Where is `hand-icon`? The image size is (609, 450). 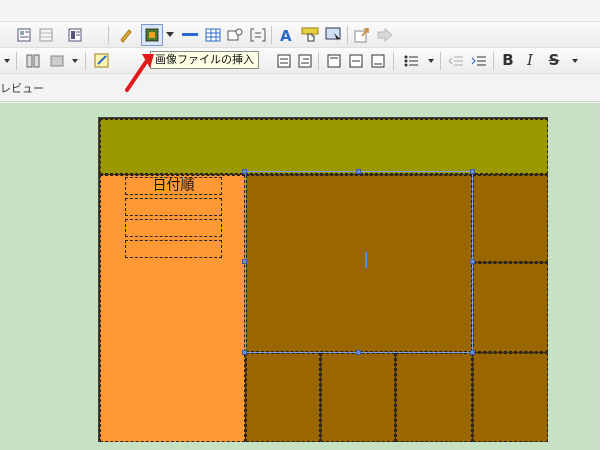
hand-icon is located at coordinates (310, 35).